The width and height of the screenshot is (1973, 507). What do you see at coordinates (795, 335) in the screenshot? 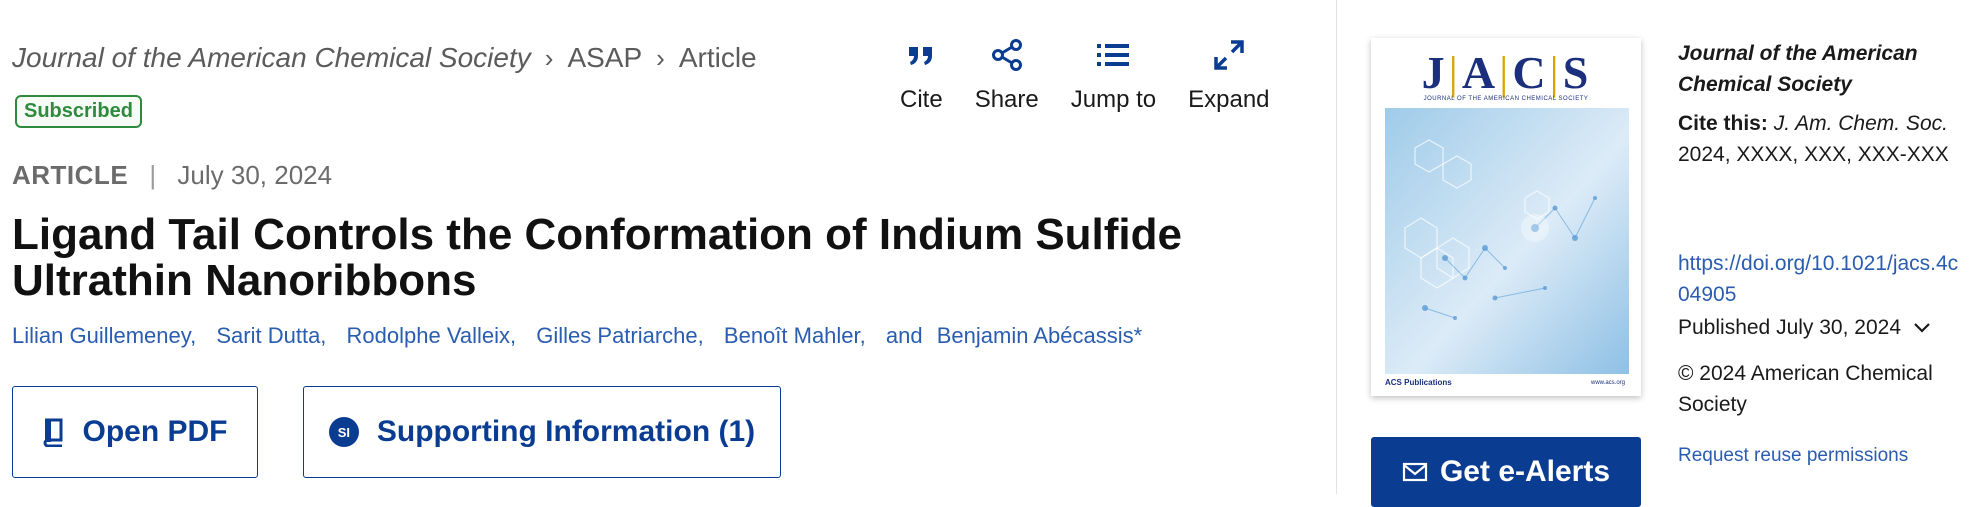
I see `author-link: Benoît Mahler,` at bounding box center [795, 335].